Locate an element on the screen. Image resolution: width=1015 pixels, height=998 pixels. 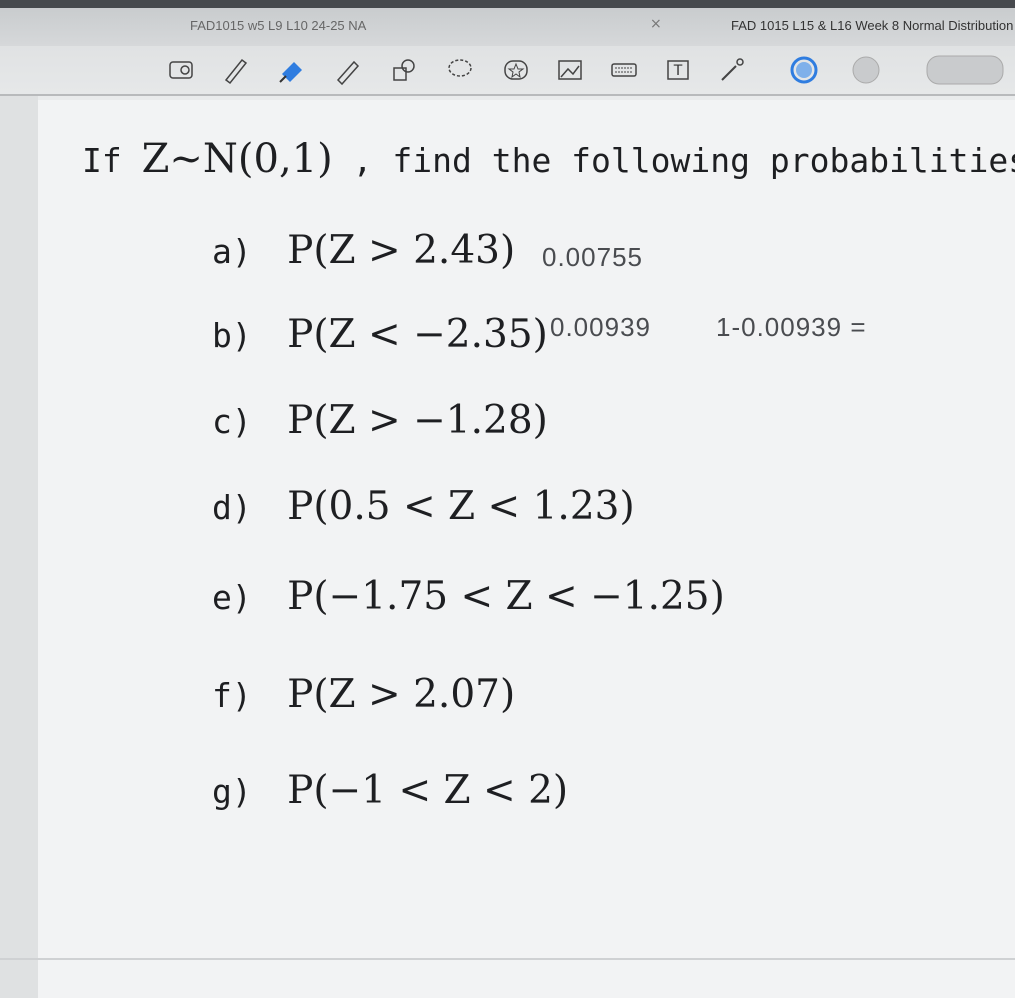
highlighter-icon is located at coordinates (292, 70).